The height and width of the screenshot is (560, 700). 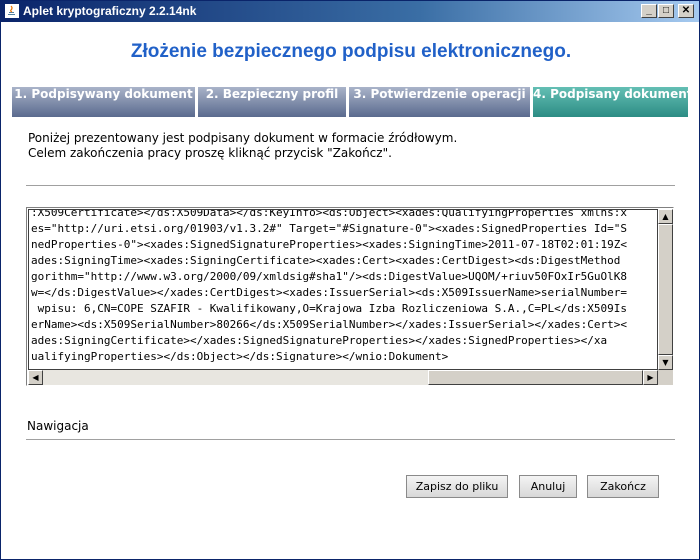 What do you see at coordinates (457, 486) in the screenshot?
I see `save-to-file-button: Zapisz do pliku` at bounding box center [457, 486].